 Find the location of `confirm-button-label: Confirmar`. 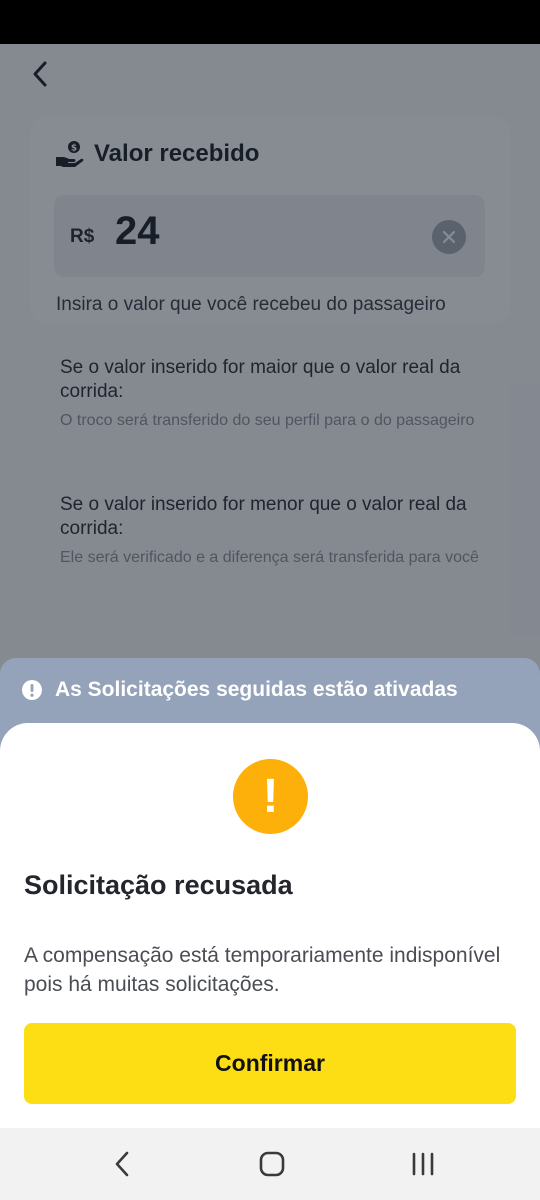

confirm-button-label: Confirmar is located at coordinates (270, 1063).